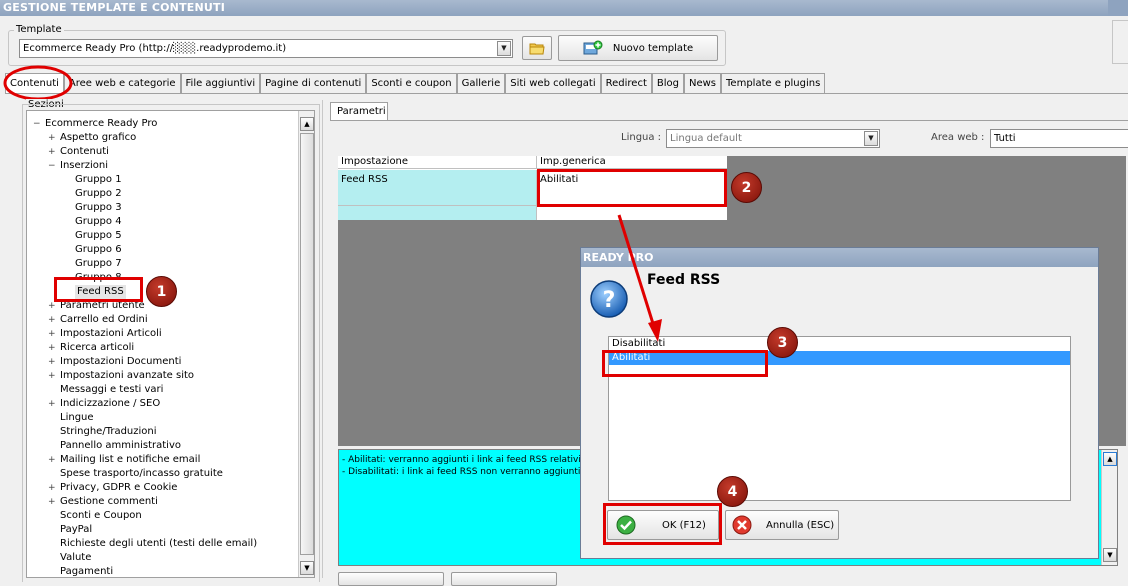 This screenshot has height=586, width=1128. Describe the element at coordinates (641, 137) in the screenshot. I see `lingua-label: Lingua :` at that location.